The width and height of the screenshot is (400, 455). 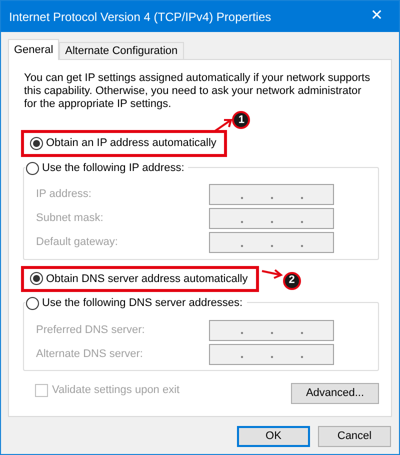 What do you see at coordinates (291, 281) in the screenshot?
I see `callout-badge: 2` at bounding box center [291, 281].